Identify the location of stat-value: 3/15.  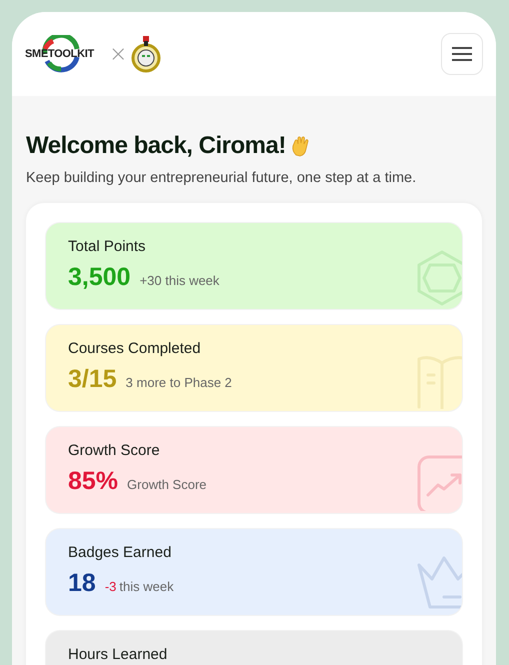
(92, 379).